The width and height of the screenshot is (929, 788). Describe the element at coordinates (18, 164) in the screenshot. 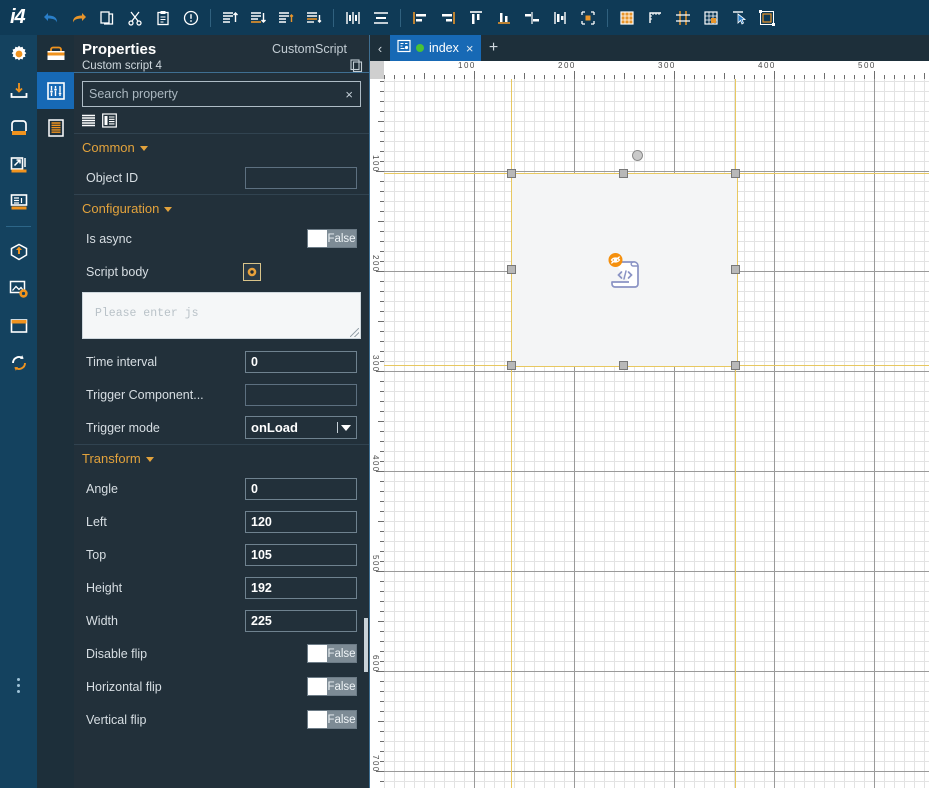

I see `export-icon` at that location.